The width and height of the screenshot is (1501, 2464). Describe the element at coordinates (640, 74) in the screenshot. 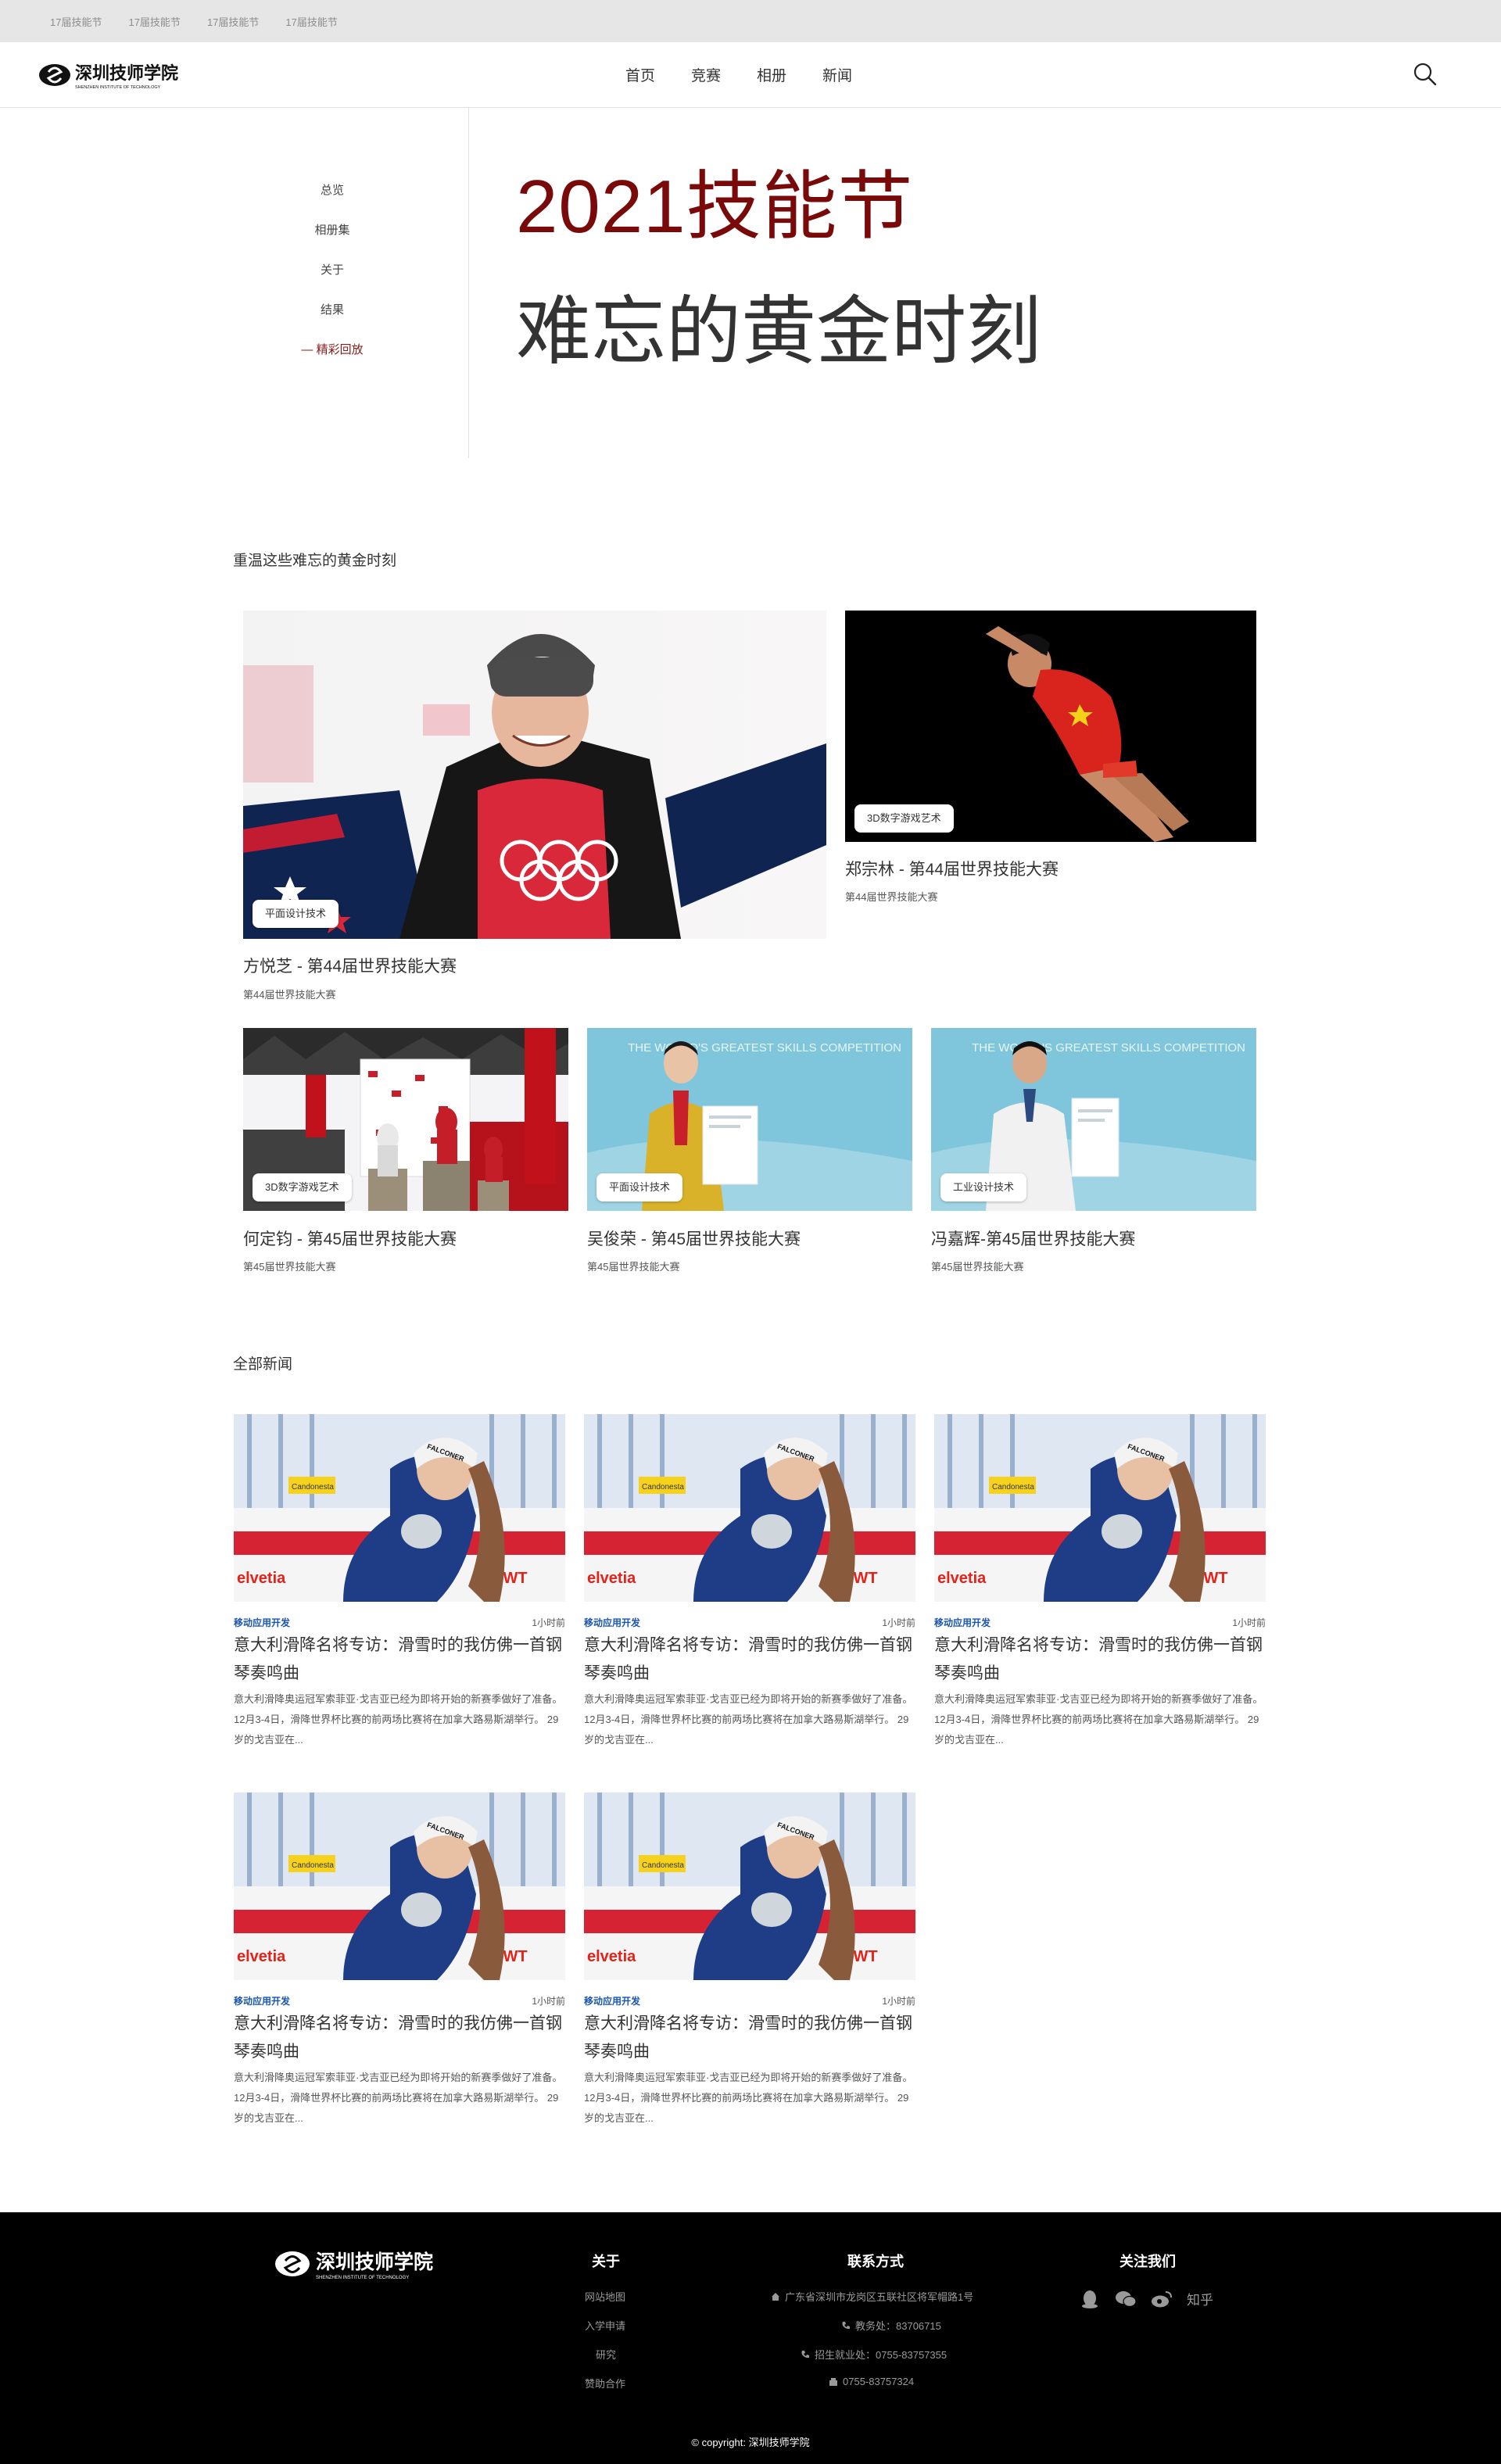

I see `nav-home: 首页` at that location.